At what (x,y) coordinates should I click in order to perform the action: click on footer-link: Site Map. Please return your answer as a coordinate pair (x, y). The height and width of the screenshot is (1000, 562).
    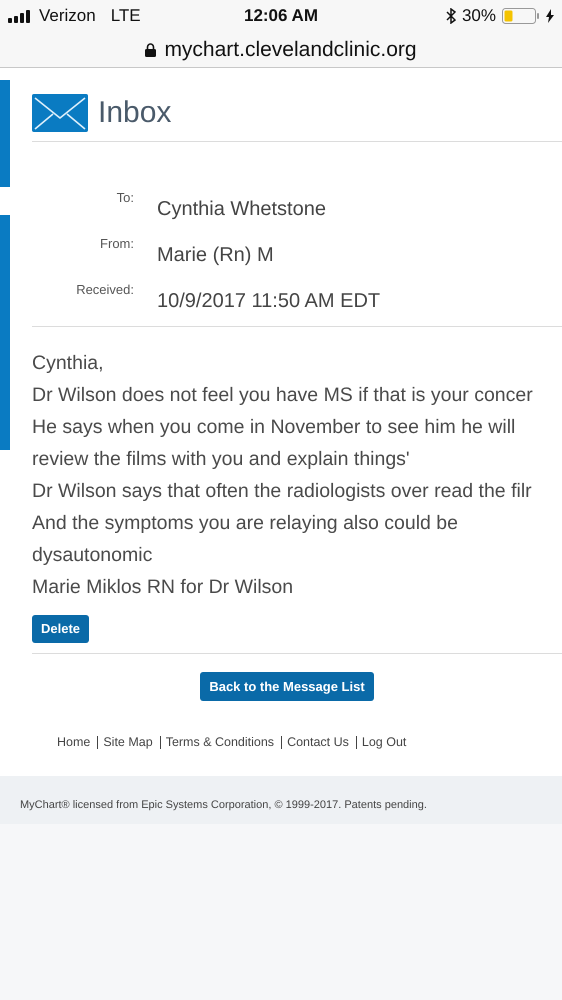
    Looking at the image, I should click on (129, 742).